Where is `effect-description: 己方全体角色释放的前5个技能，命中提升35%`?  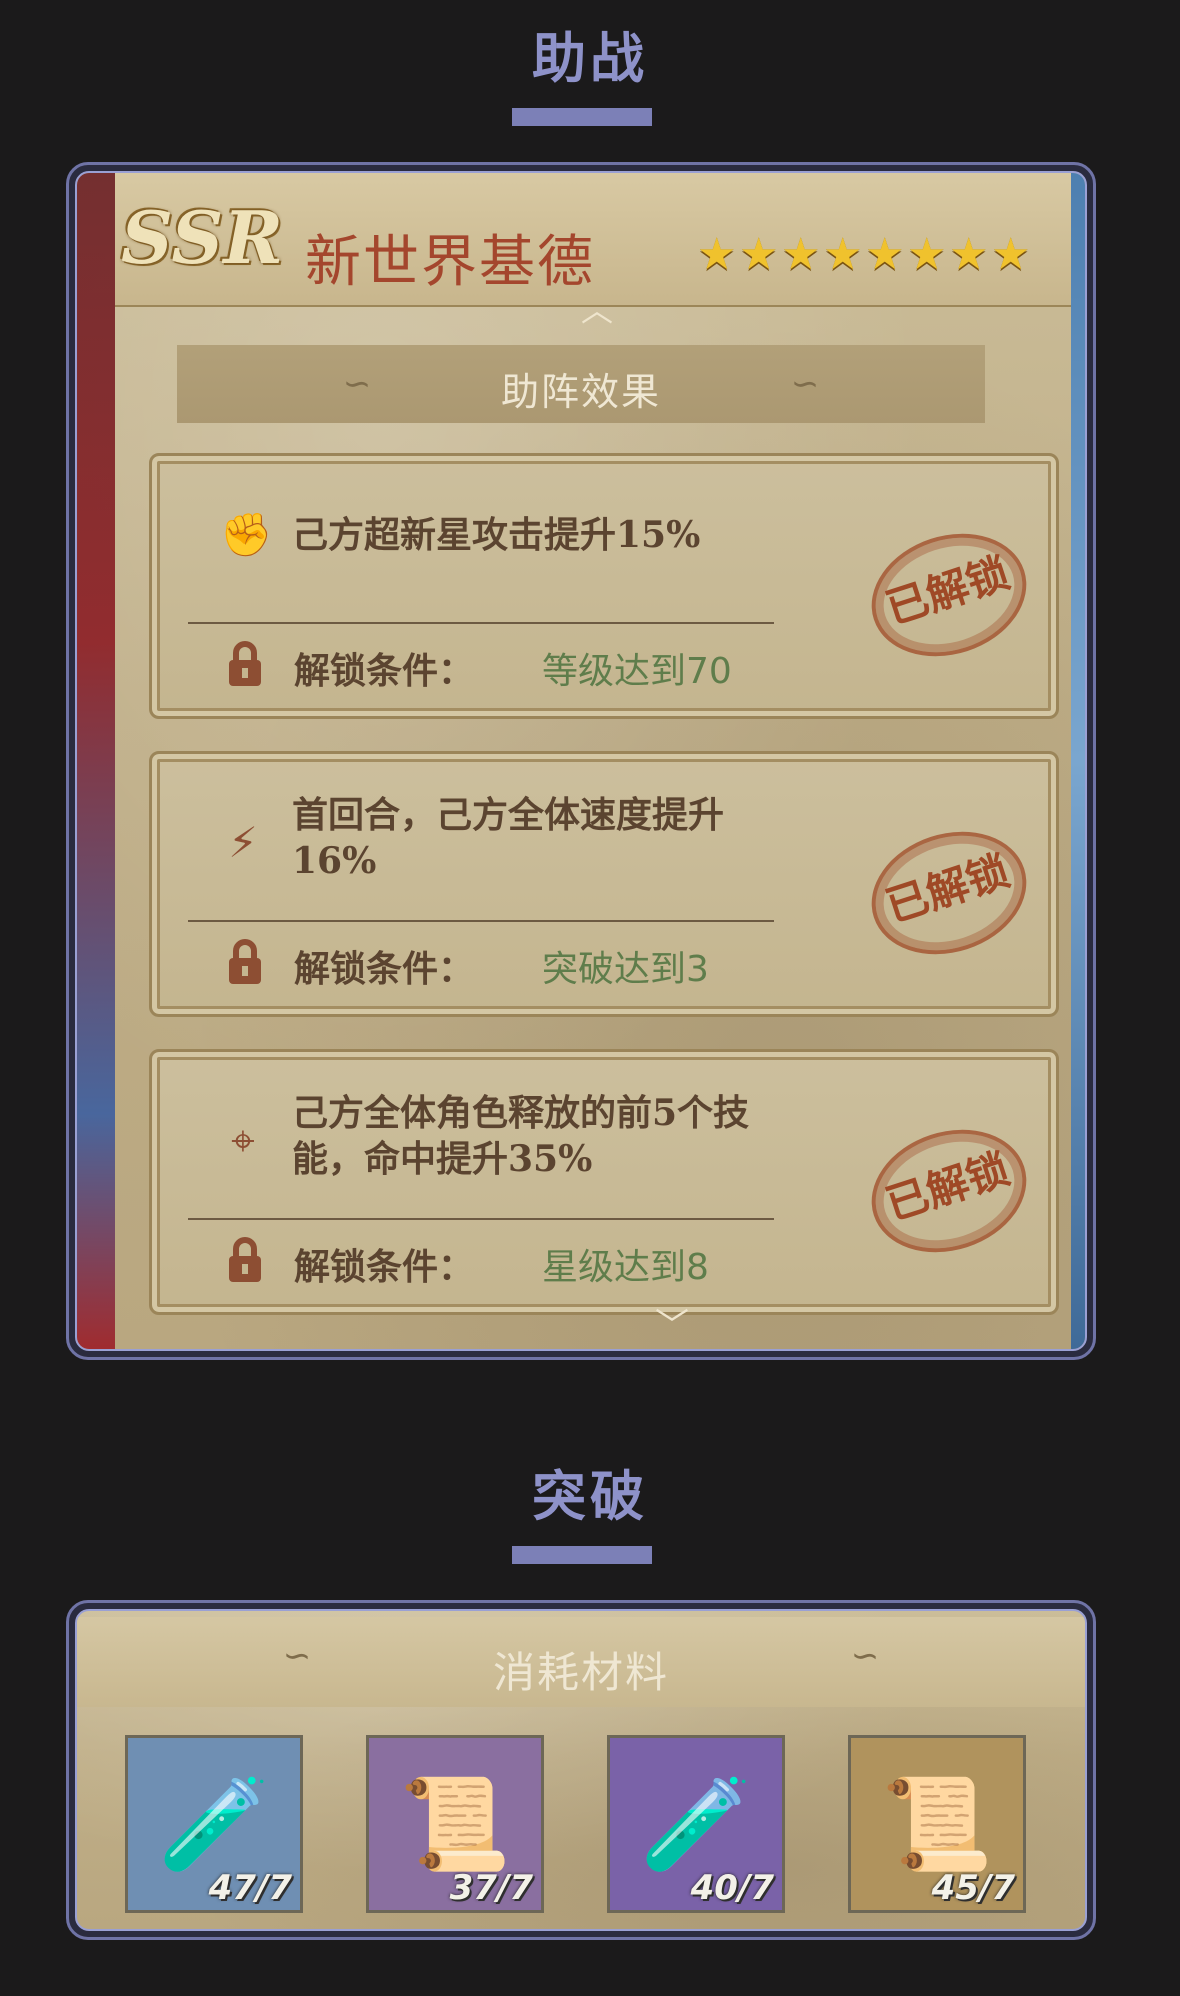 effect-description: 己方全体角色释放的前5个技能，命中提升35% is located at coordinates (521, 1136).